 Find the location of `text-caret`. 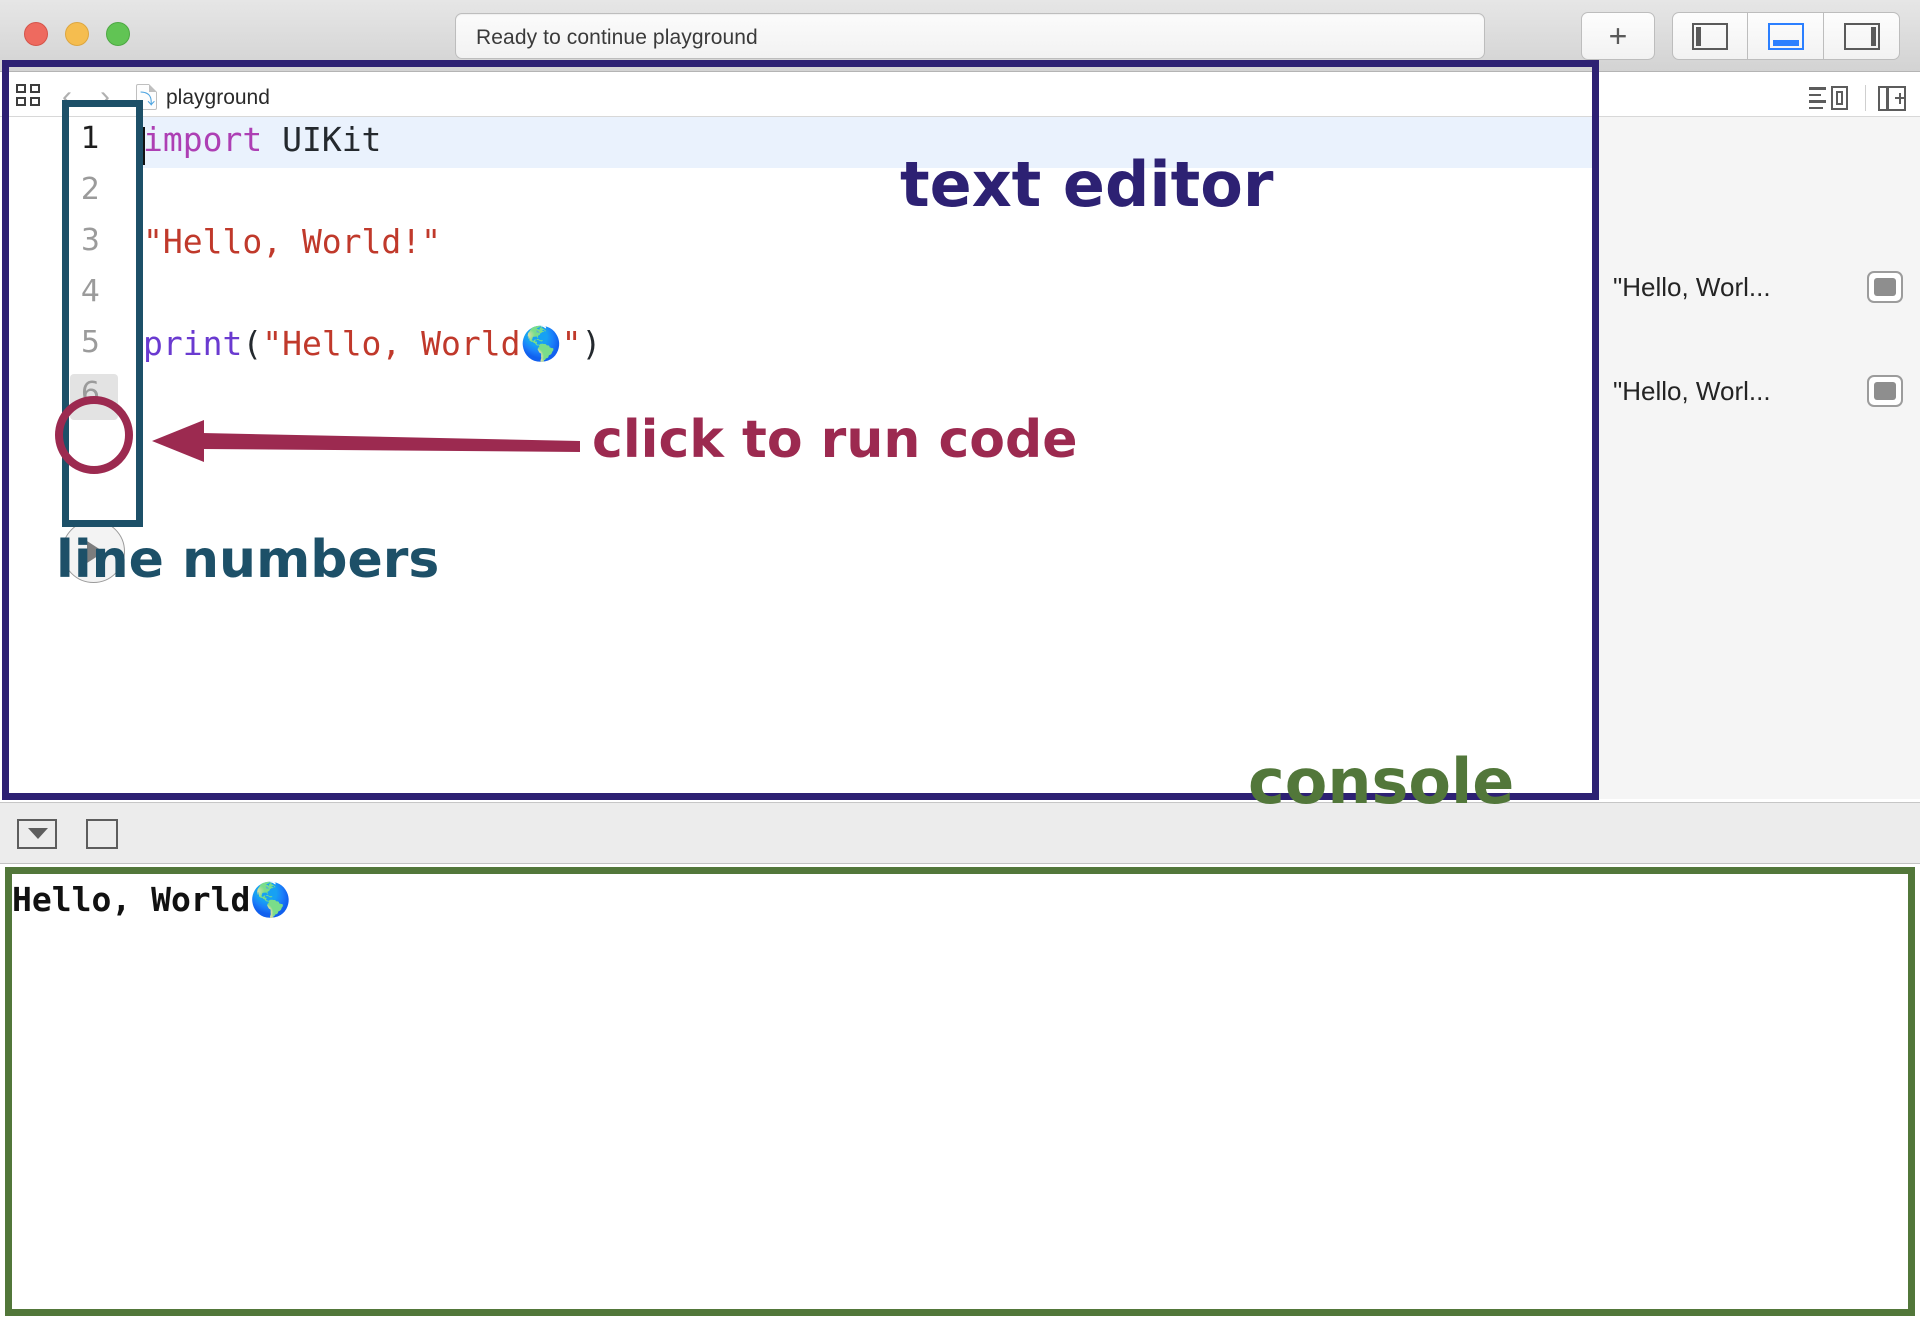

text-caret is located at coordinates (144, 146).